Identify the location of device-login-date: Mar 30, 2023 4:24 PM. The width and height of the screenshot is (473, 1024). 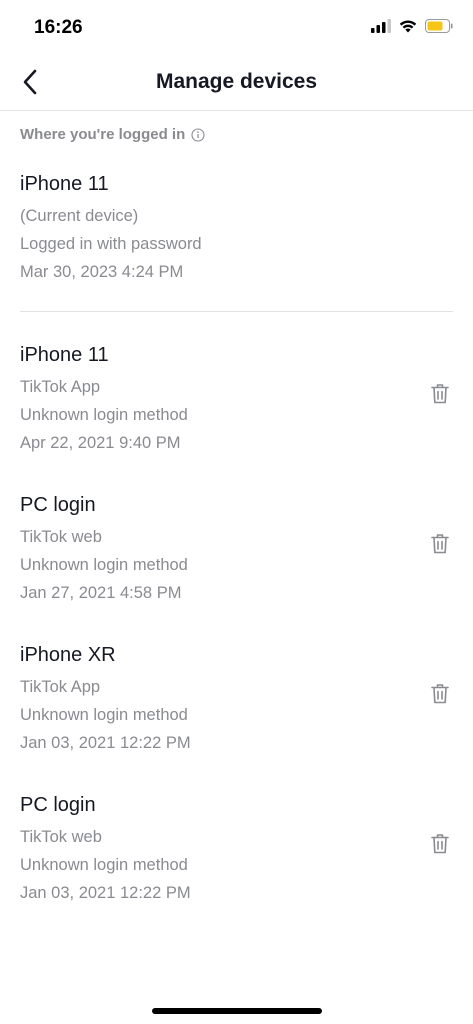
(102, 272).